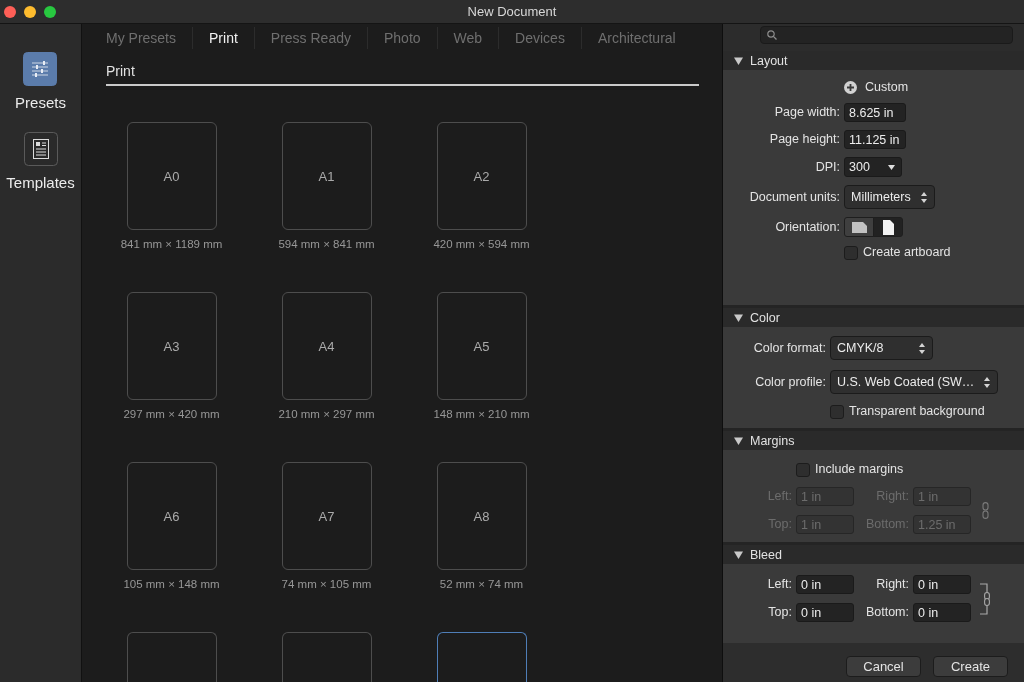 The width and height of the screenshot is (1024, 682). Describe the element at coordinates (873, 317) in the screenshot. I see `section-header: Color` at that location.